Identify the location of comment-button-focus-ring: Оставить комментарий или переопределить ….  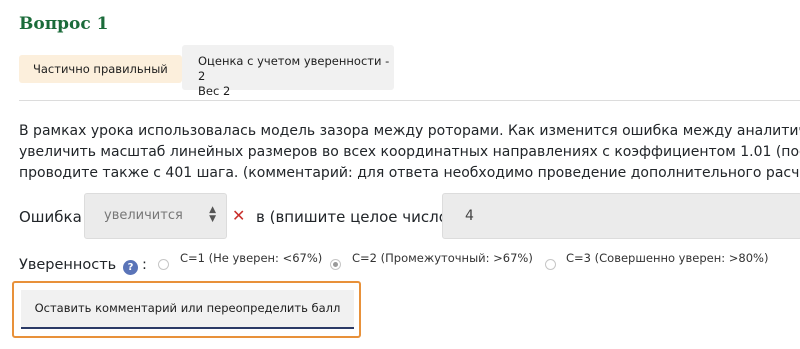
(186, 309).